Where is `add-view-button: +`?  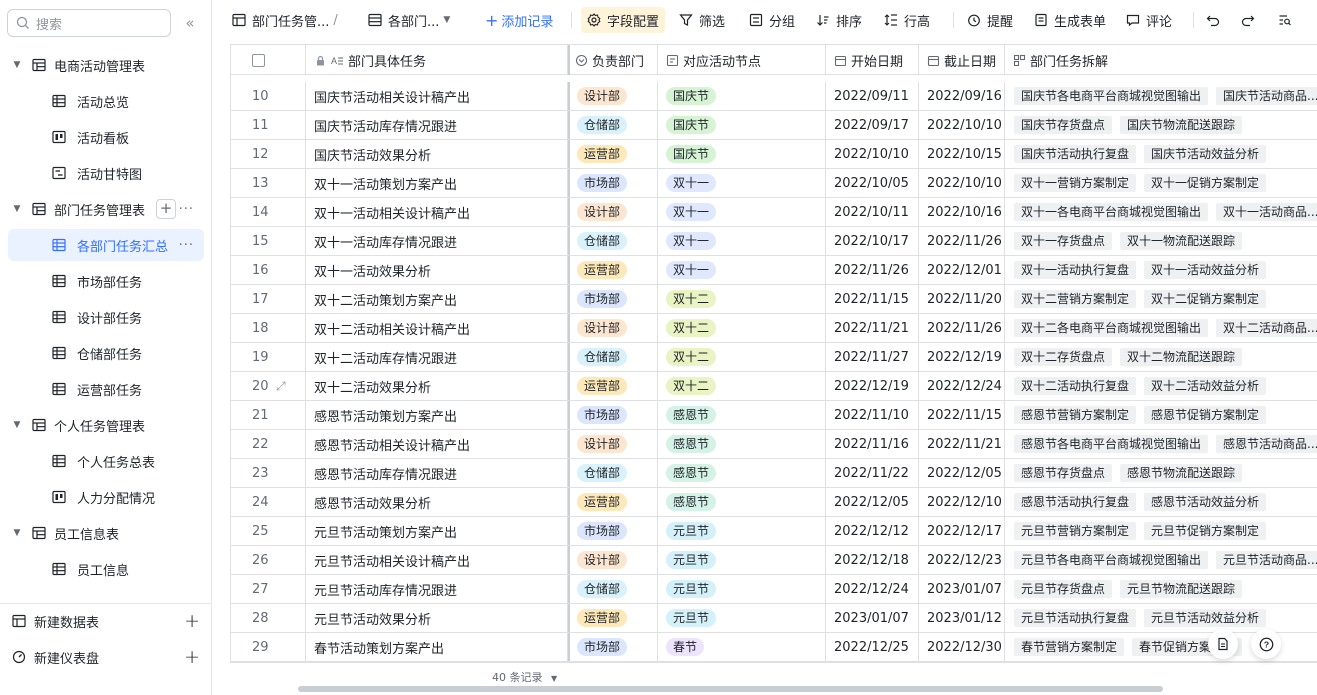
add-view-button: + is located at coordinates (166, 209).